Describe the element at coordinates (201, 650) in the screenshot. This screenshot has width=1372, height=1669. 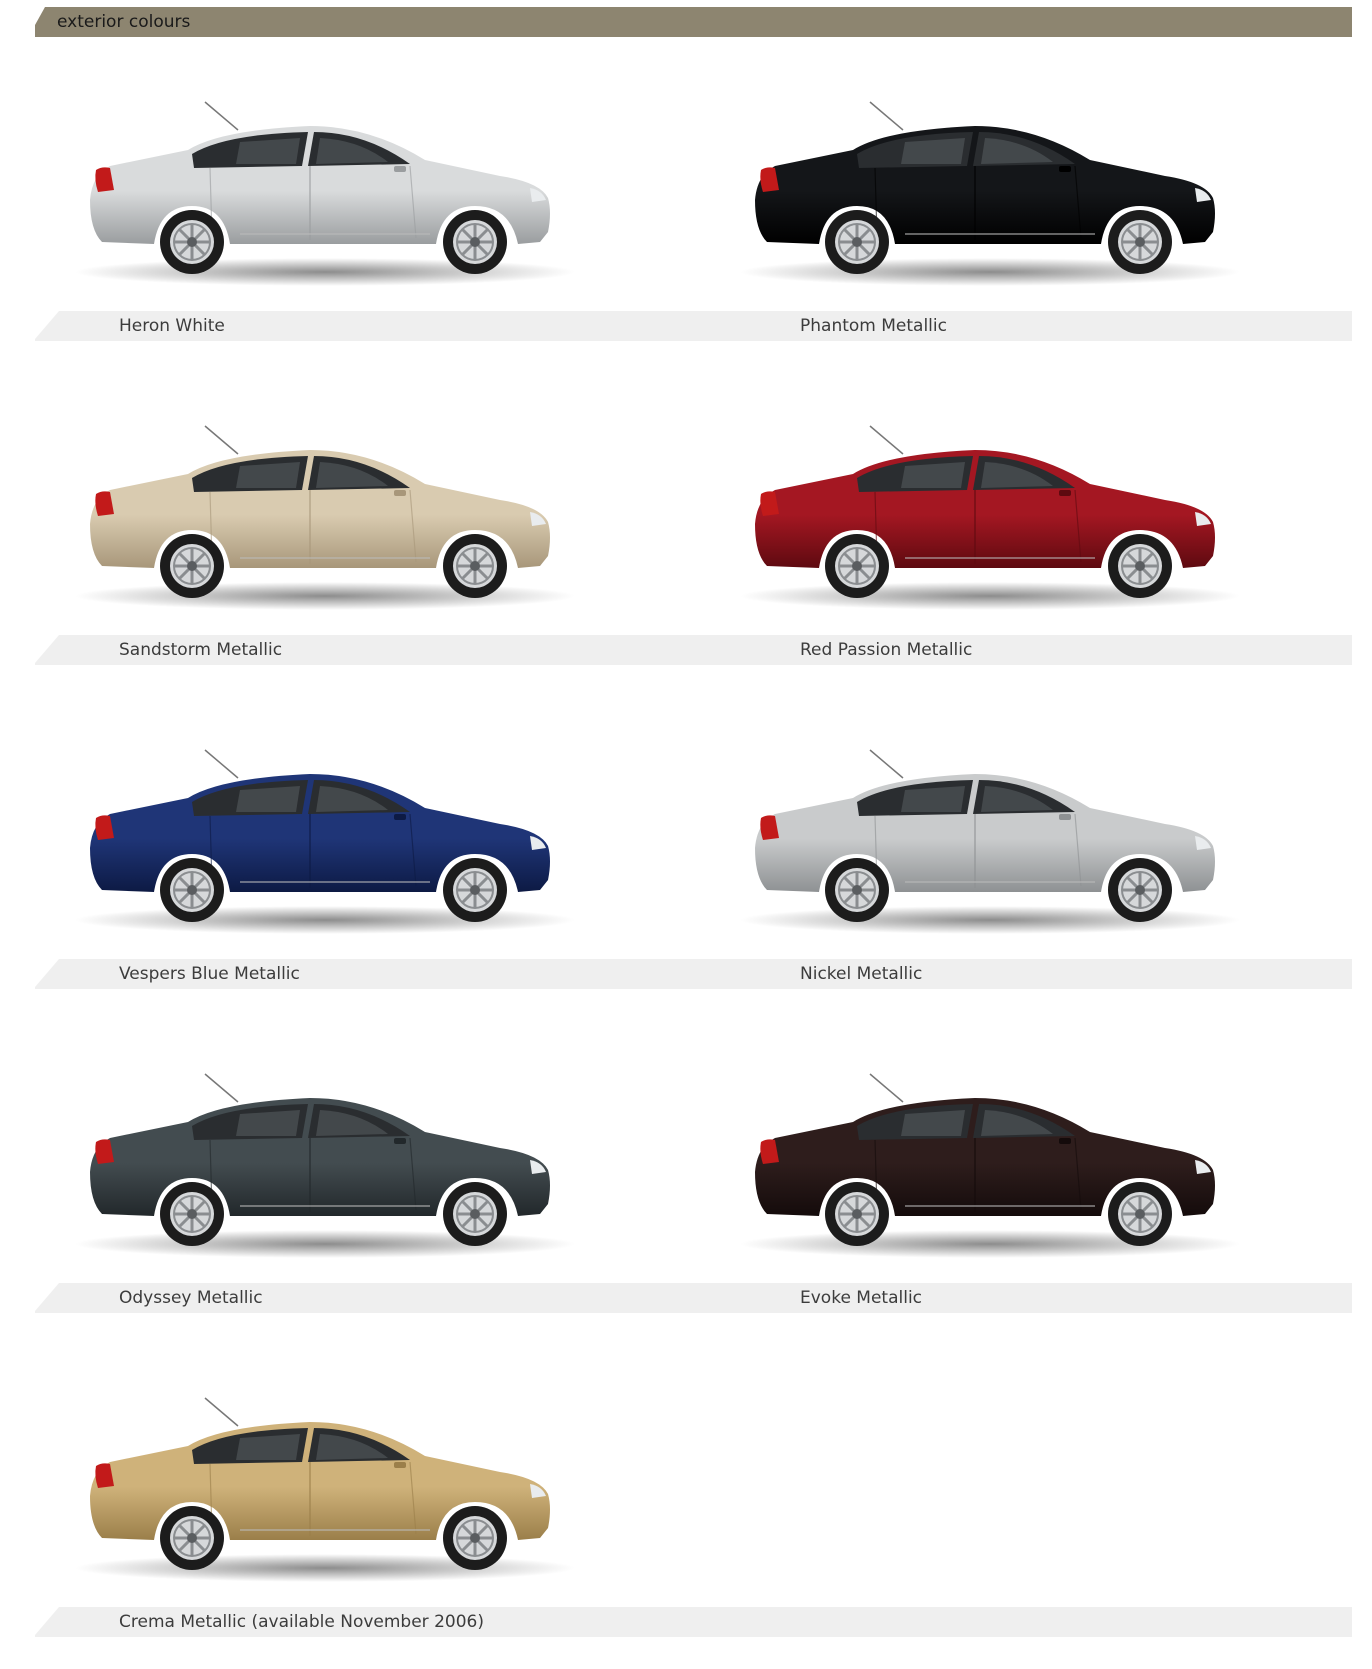
I see `colour-name-2: Sandstorm Metallic` at that location.